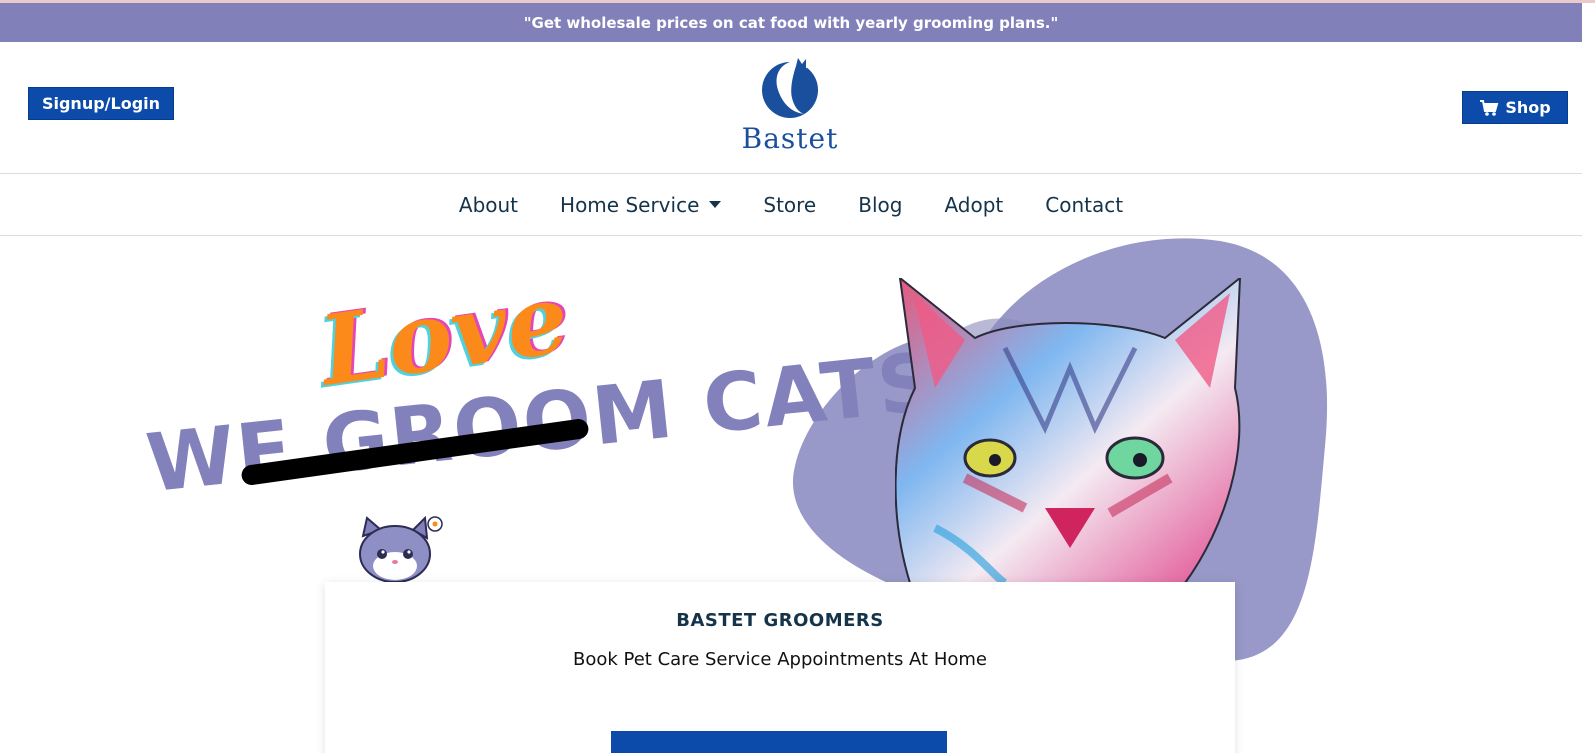 The image size is (1595, 753). I want to click on cat-silhouette-logo-icon, so click(790, 88).